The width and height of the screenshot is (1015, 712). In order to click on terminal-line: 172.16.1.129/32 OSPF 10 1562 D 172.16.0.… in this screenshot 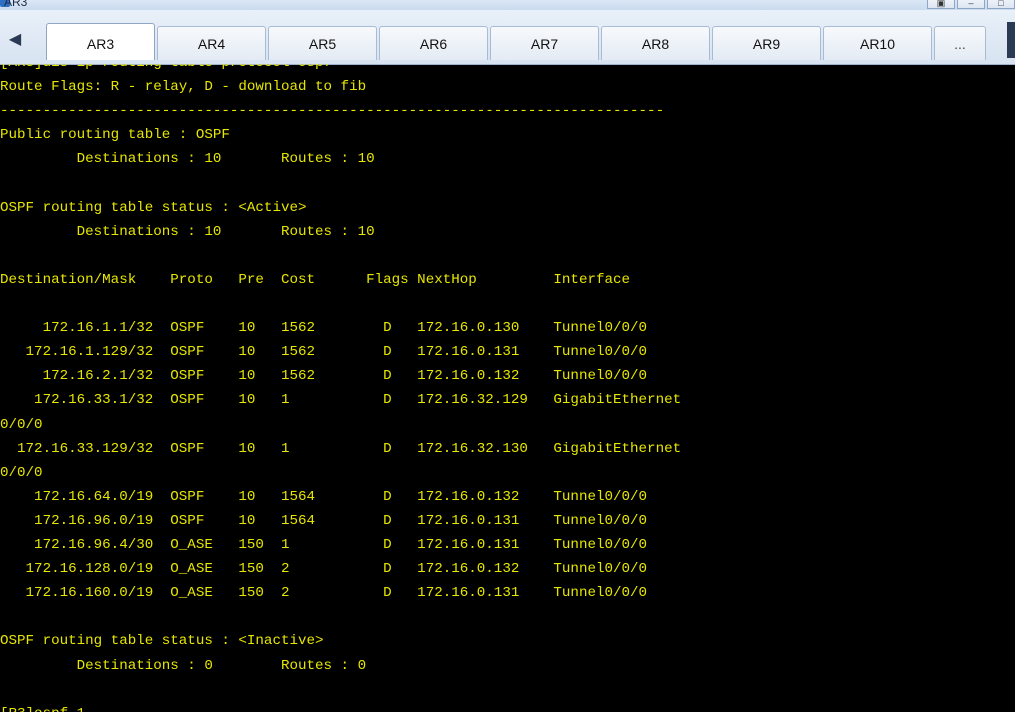, I will do `click(324, 352)`.